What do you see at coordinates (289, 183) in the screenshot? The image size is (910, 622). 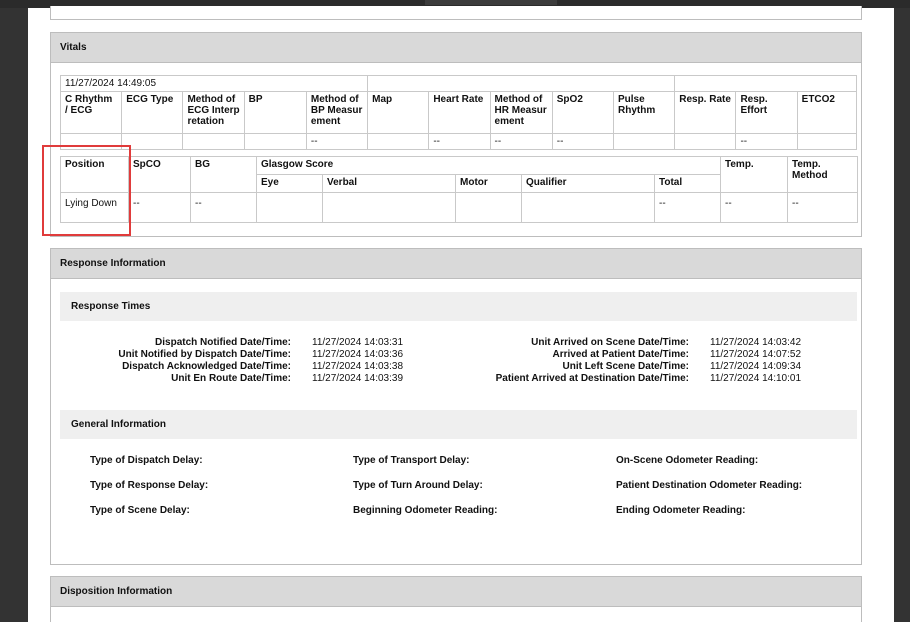 I see `eye-header: Eye` at bounding box center [289, 183].